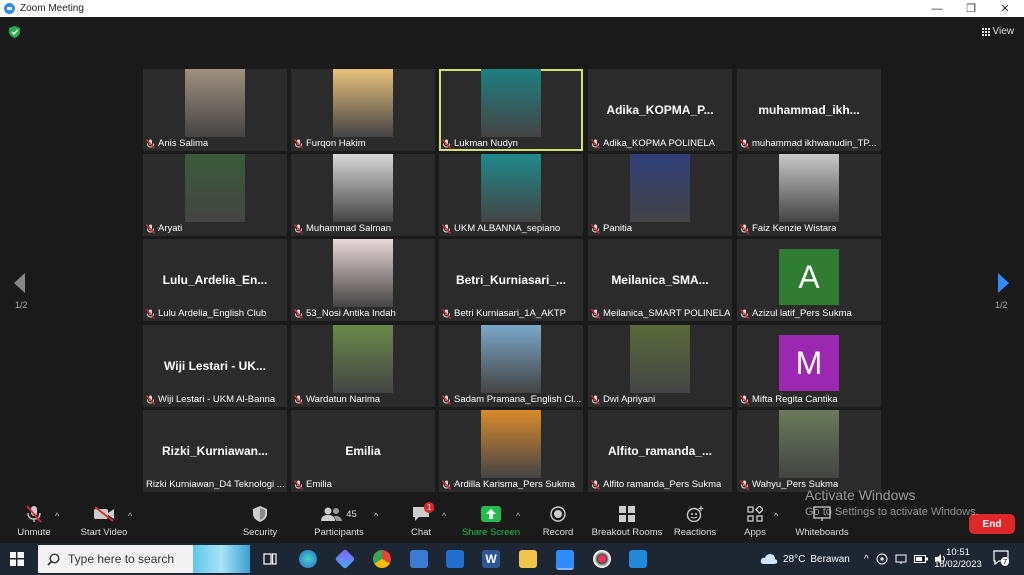 This screenshot has width=1024, height=575. What do you see at coordinates (809, 277) in the screenshot?
I see `participant-avatar: A` at bounding box center [809, 277].